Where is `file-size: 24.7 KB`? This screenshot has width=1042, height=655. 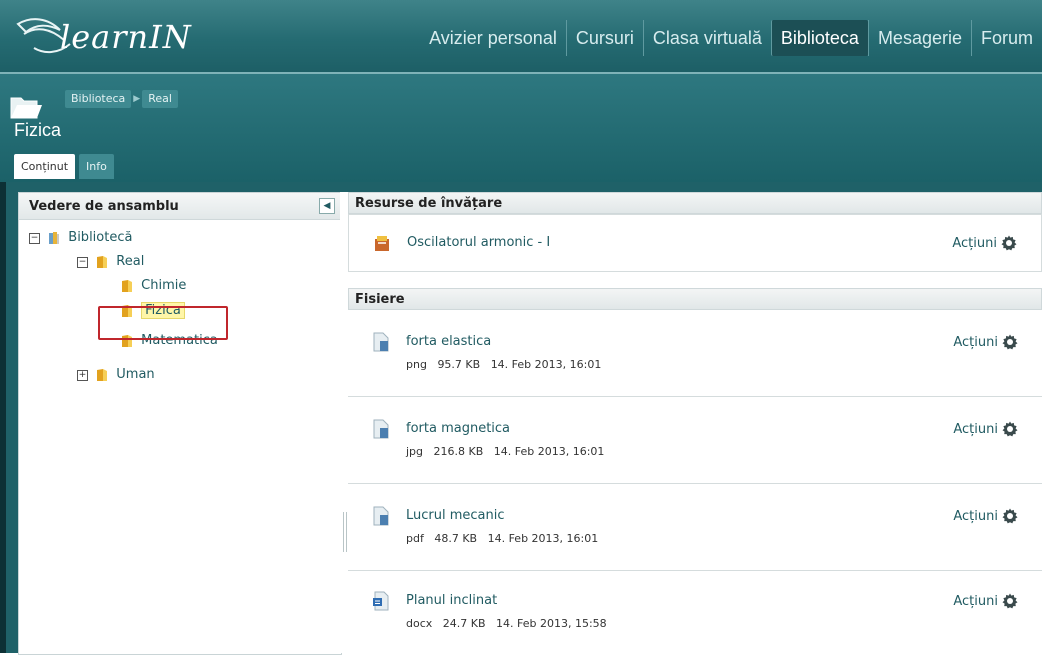 file-size: 24.7 KB is located at coordinates (464, 623).